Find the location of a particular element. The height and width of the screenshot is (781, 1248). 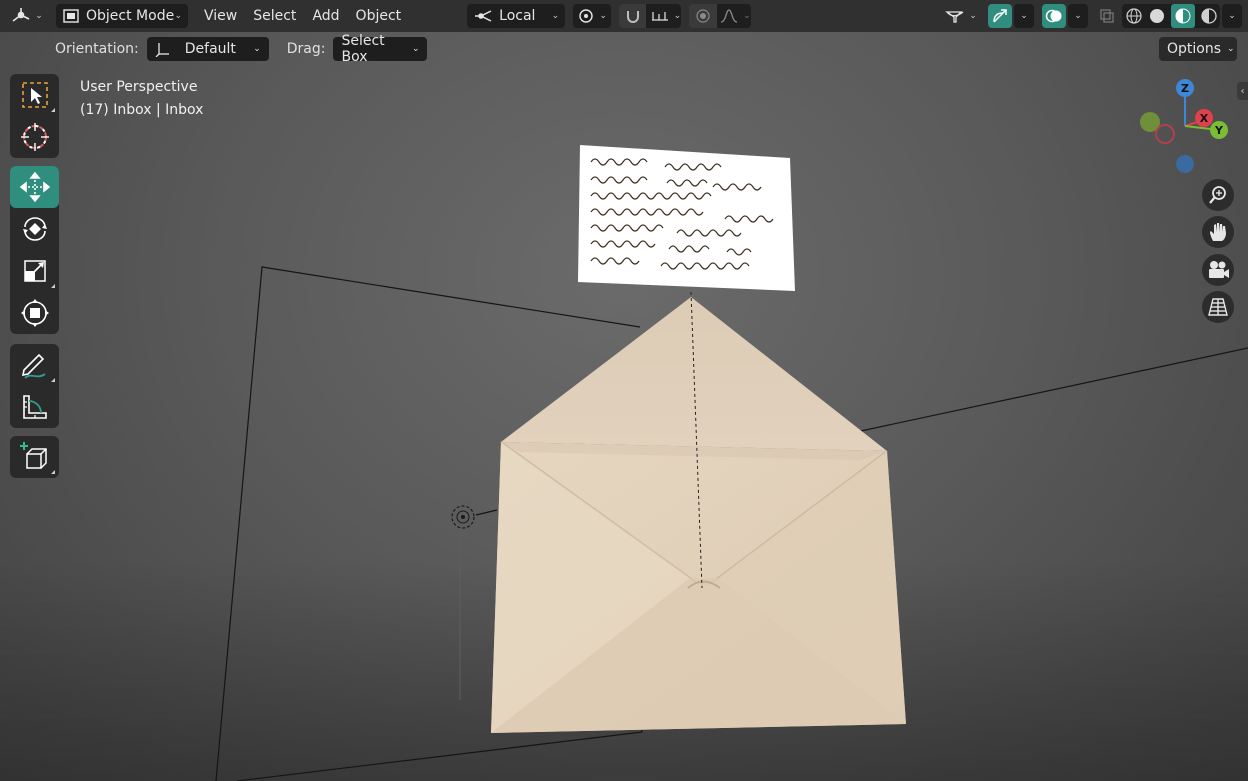

options-label: Options is located at coordinates (1194, 49).